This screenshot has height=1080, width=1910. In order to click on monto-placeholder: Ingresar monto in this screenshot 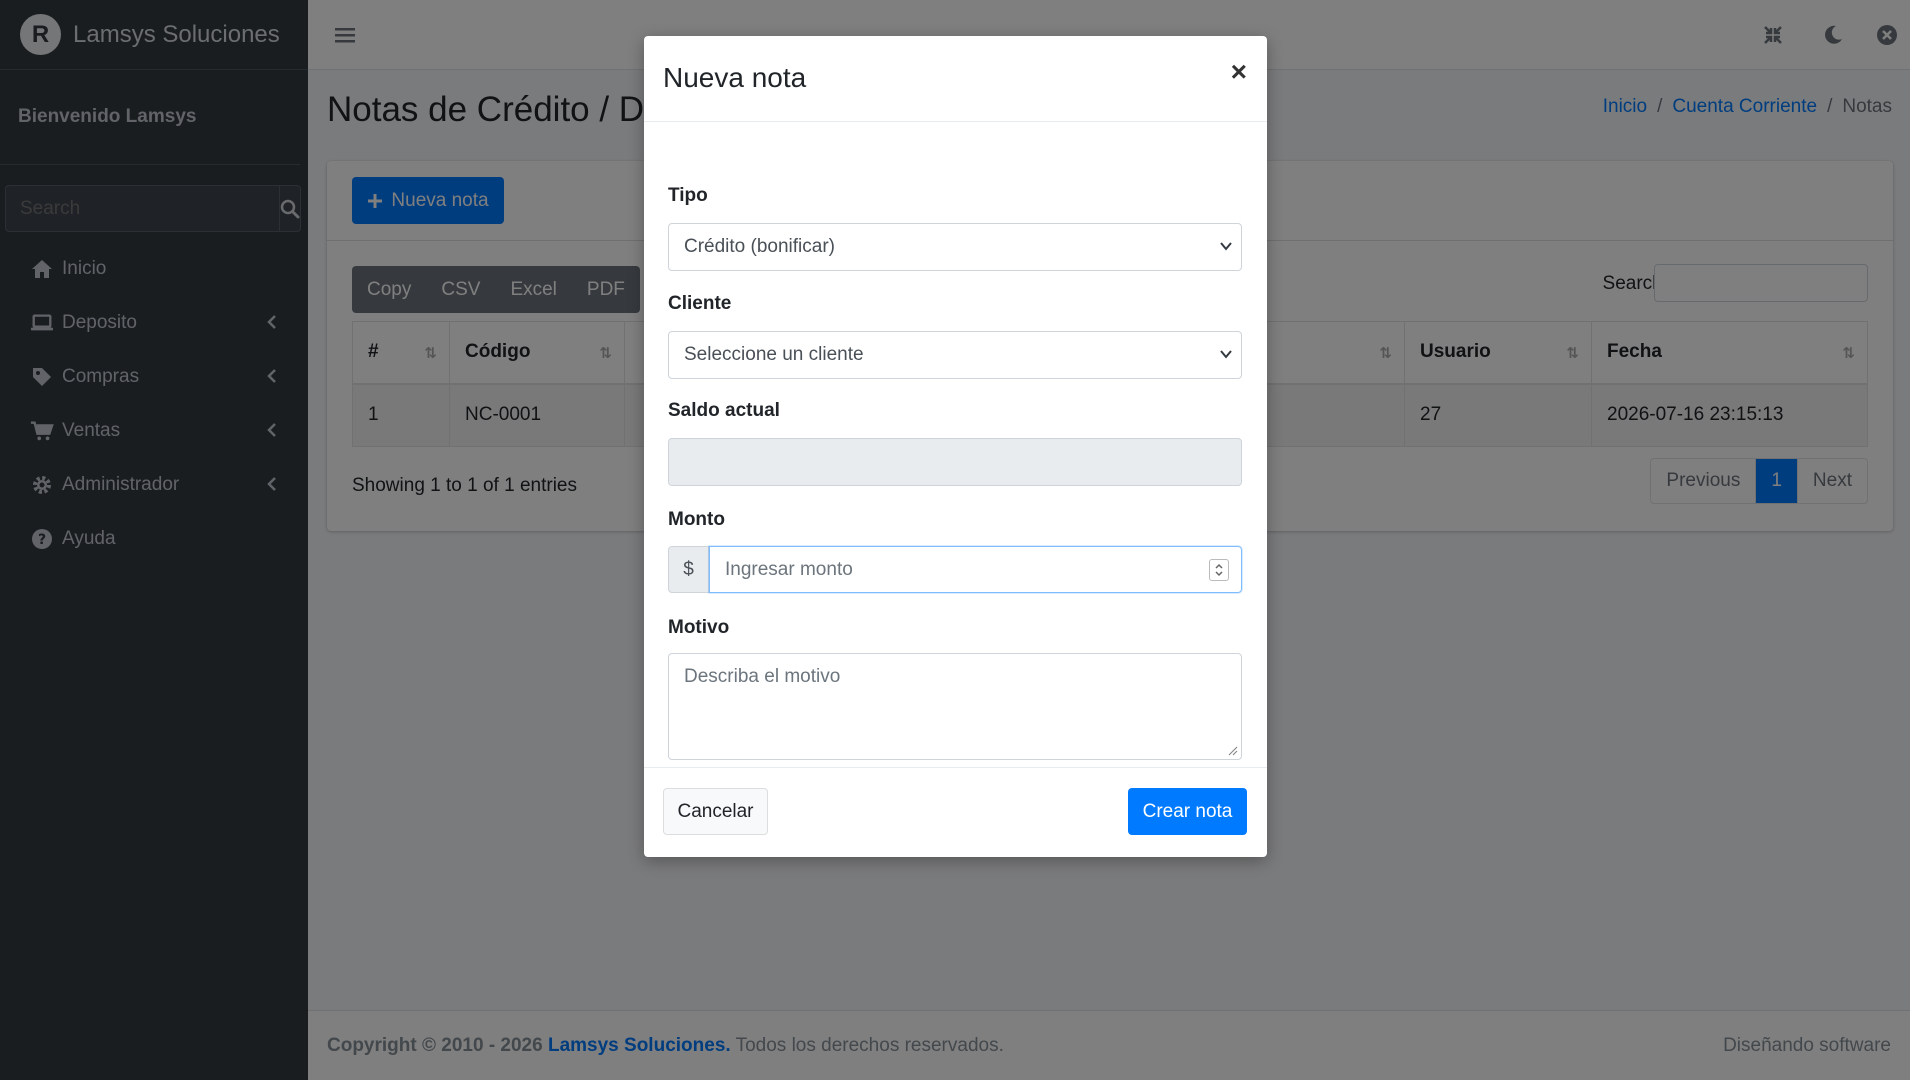, I will do `click(789, 569)`.